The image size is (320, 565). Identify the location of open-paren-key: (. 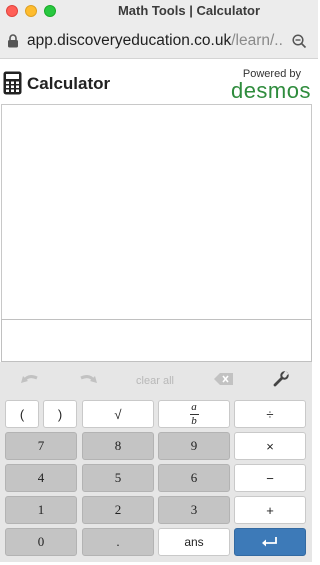
(22, 414).